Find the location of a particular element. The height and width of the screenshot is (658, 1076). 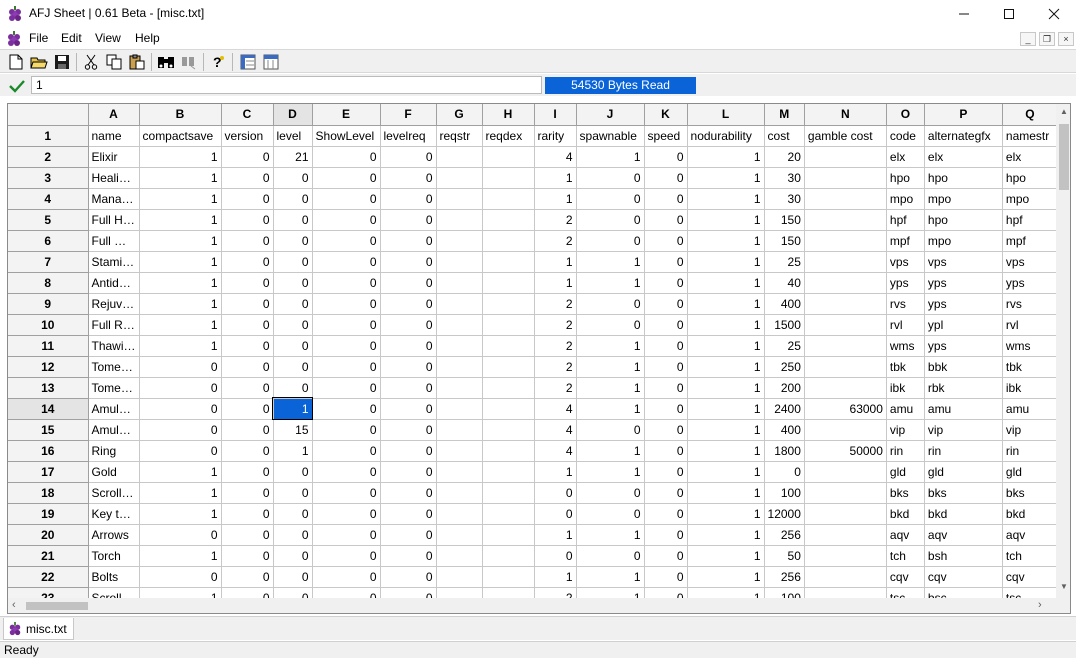

grid-cell: speed is located at coordinates (666, 136).